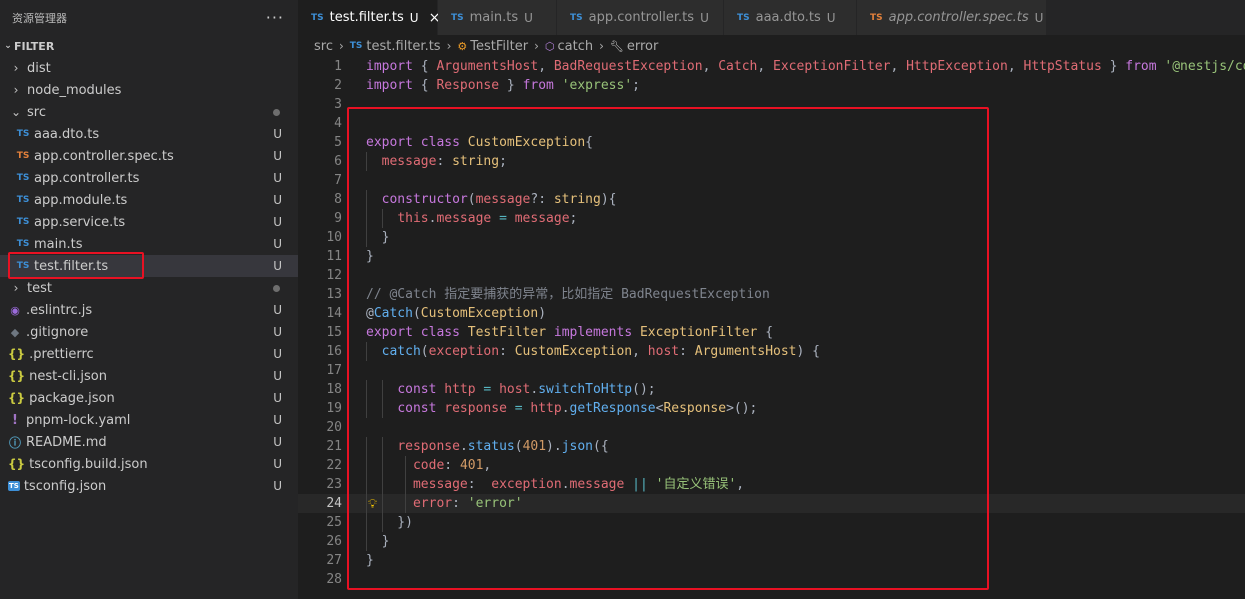 The width and height of the screenshot is (1245, 599). Describe the element at coordinates (334, 560) in the screenshot. I see `line-number: 27` at that location.